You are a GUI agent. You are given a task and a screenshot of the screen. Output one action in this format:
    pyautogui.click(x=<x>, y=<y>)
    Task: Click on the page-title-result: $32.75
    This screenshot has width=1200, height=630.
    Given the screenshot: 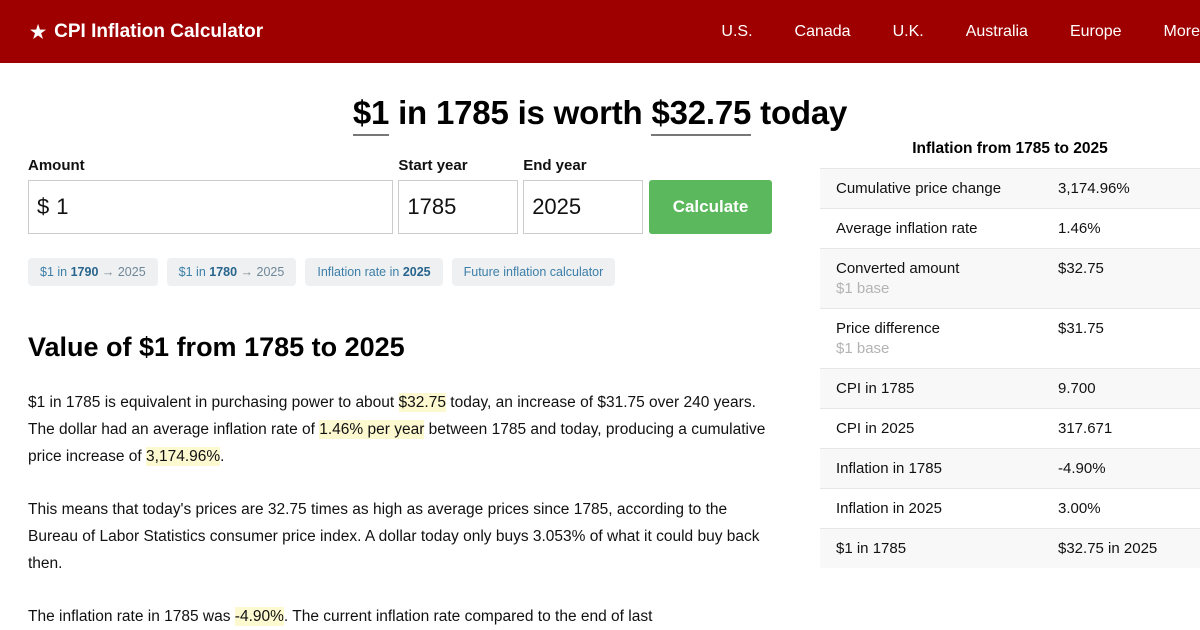 What is the action you would take?
    pyautogui.click(x=701, y=115)
    